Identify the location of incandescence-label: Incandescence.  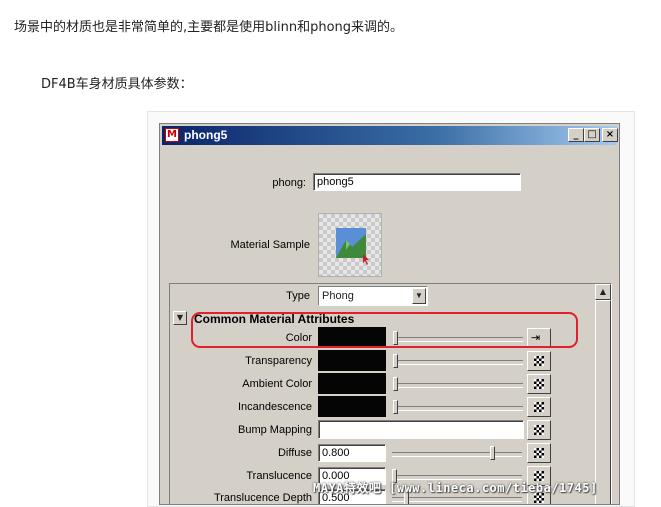
(275, 407).